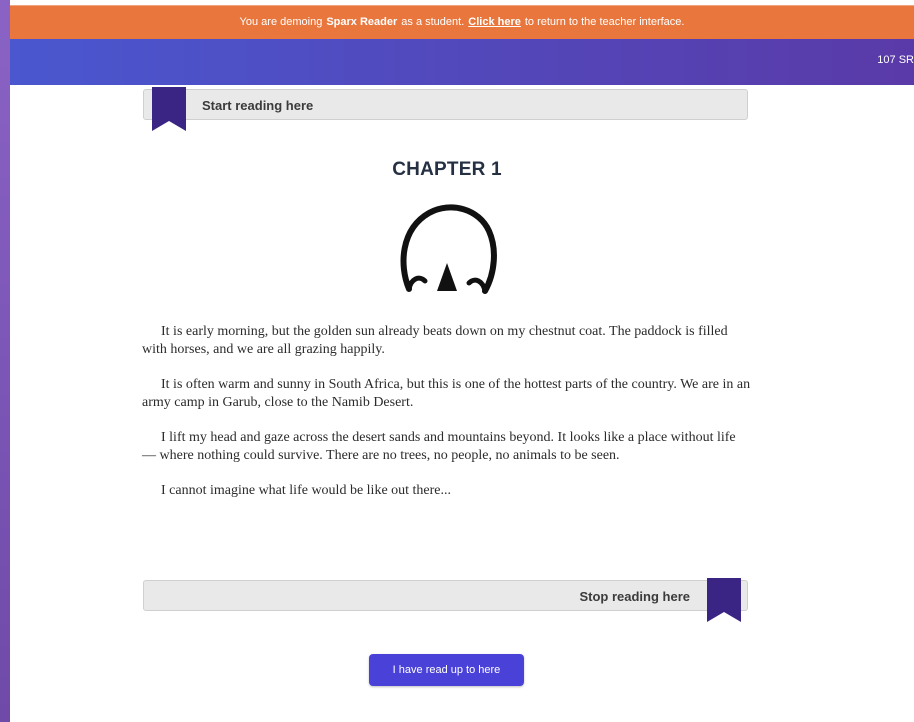 Image resolution: width=914 pixels, height=722 pixels. Describe the element at coordinates (448, 249) in the screenshot. I see `horseshoe-emblem-icon` at that location.